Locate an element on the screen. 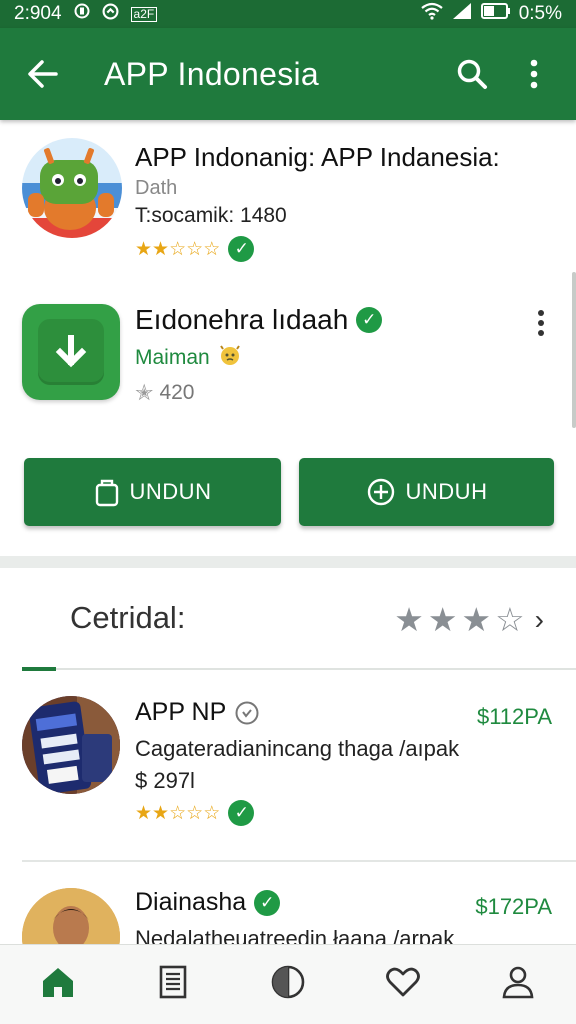 The width and height of the screenshot is (576, 1024). heart-icon is located at coordinates (403, 981).